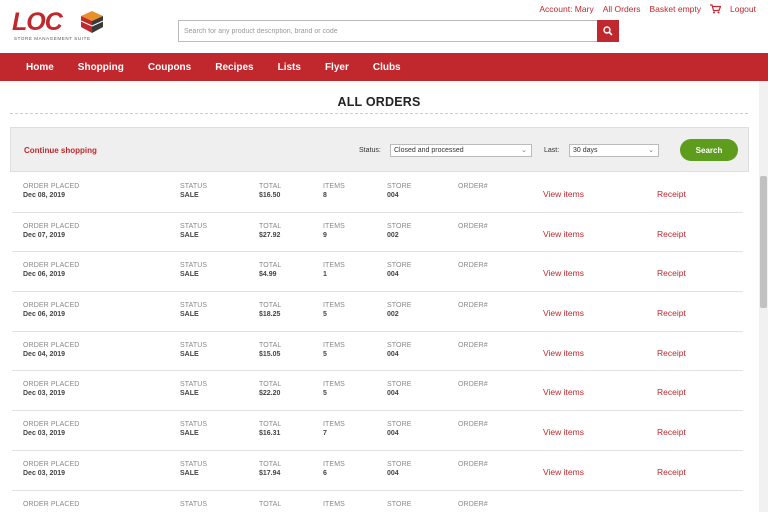 The height and width of the screenshot is (512, 768). I want to click on order-store: 002, so click(393, 315).